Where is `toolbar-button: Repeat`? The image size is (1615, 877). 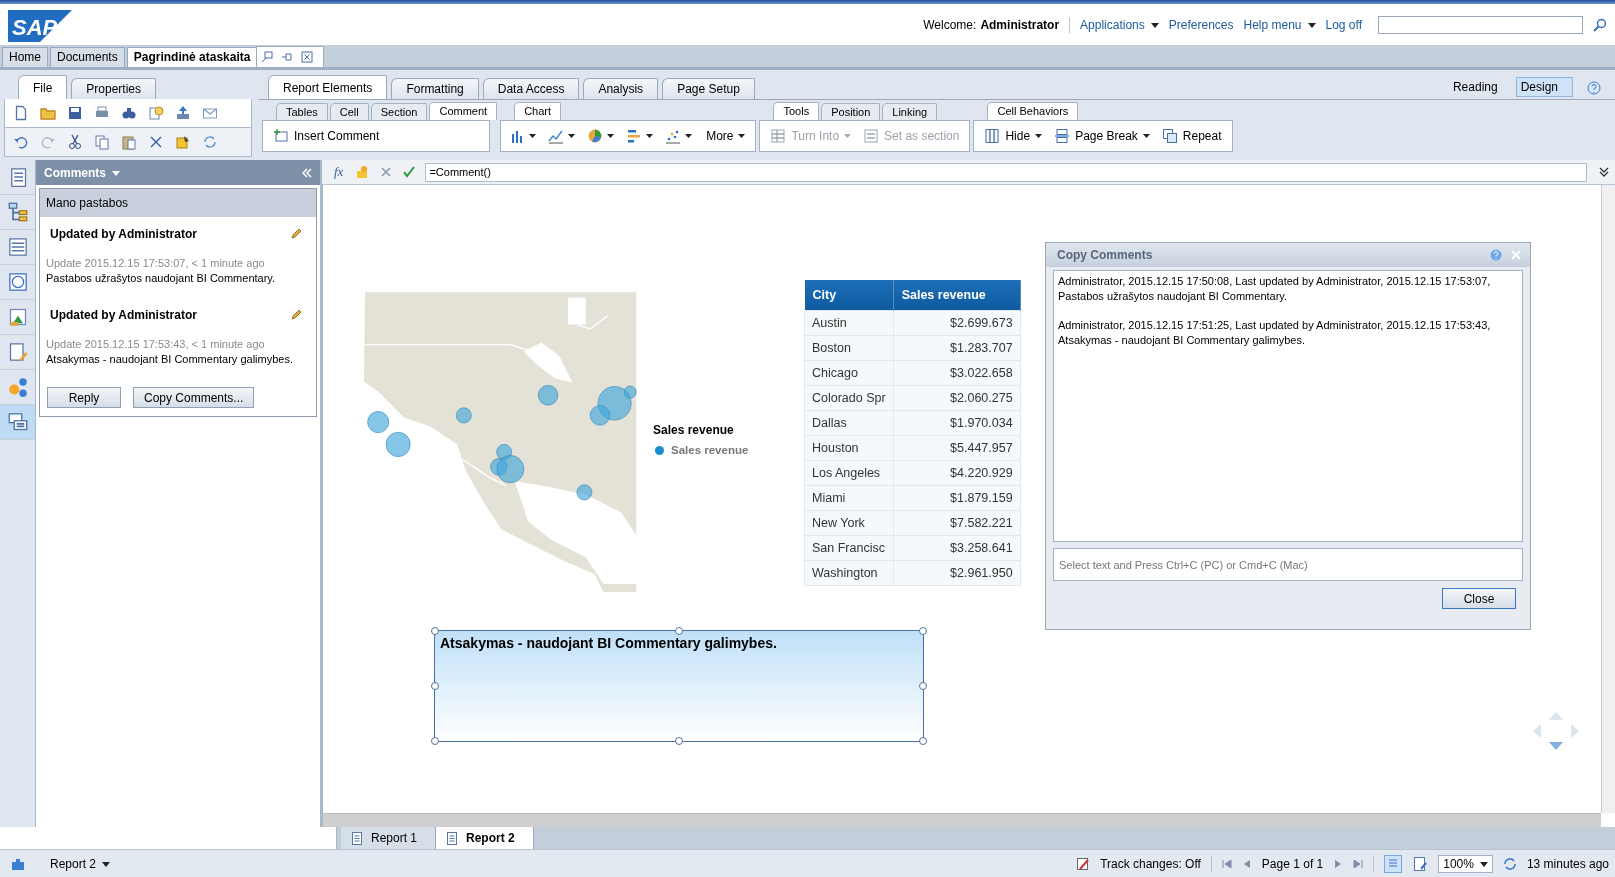
toolbar-button: Repeat is located at coordinates (1191, 136).